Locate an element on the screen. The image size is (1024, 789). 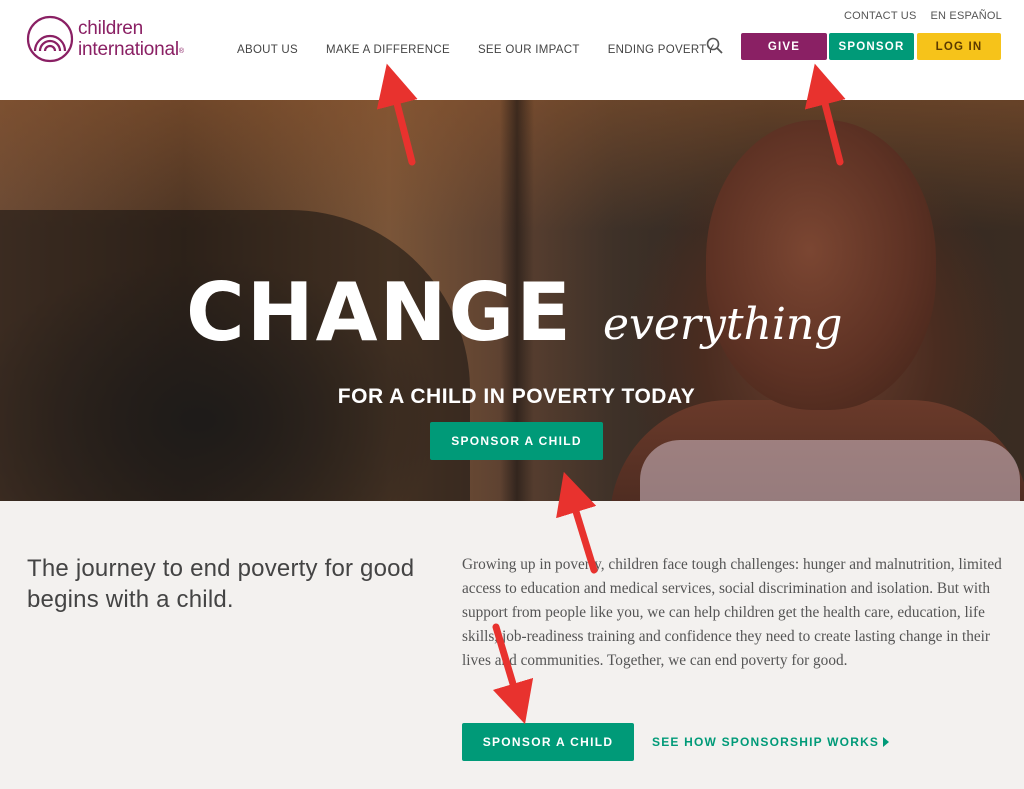
see-how-sponsorship-works-link: SEE HOW SPONSORSHIP WORKS is located at coordinates (771, 742).